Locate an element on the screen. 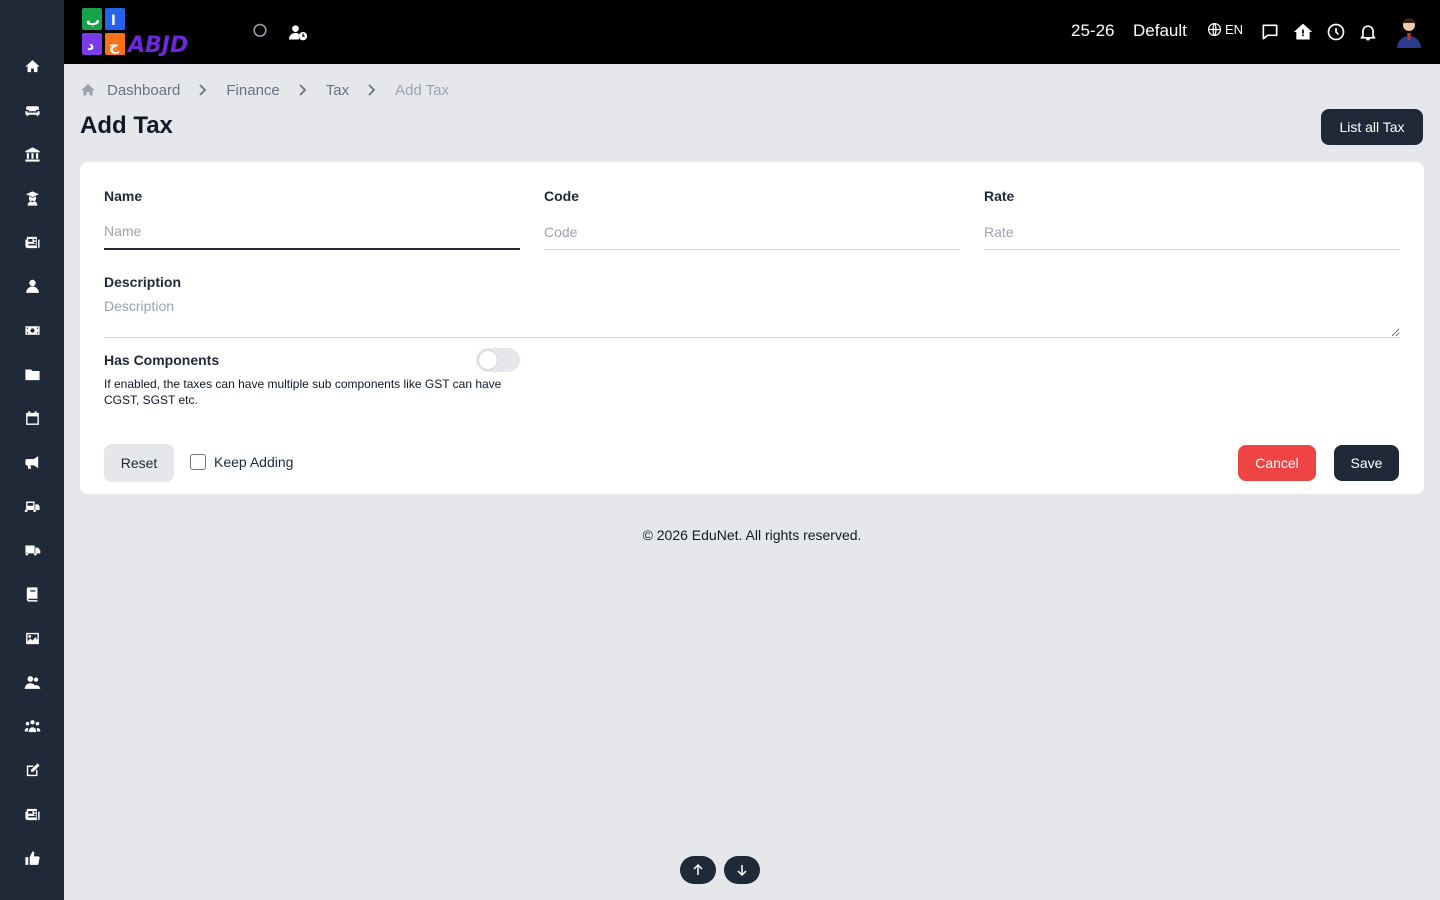  user-avatar is located at coordinates (1409, 32).